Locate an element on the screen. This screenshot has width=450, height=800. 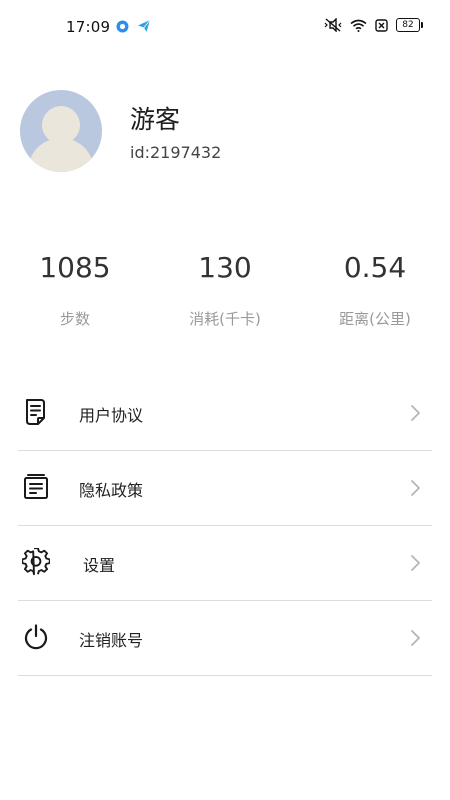
menu-item-privacy-policy: 隐私政策 is located at coordinates (225, 488).